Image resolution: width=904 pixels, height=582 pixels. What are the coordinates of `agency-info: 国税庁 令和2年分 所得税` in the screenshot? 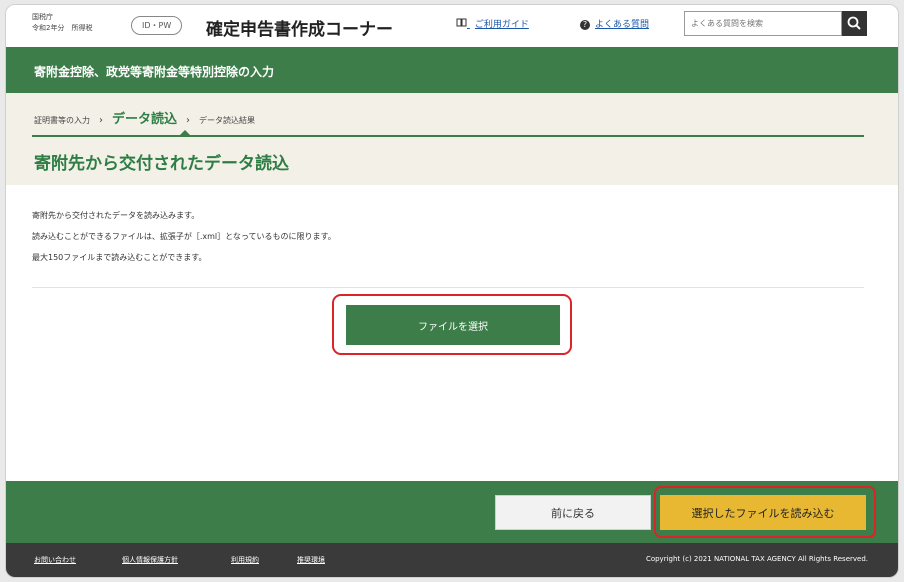 It's located at (62, 23).